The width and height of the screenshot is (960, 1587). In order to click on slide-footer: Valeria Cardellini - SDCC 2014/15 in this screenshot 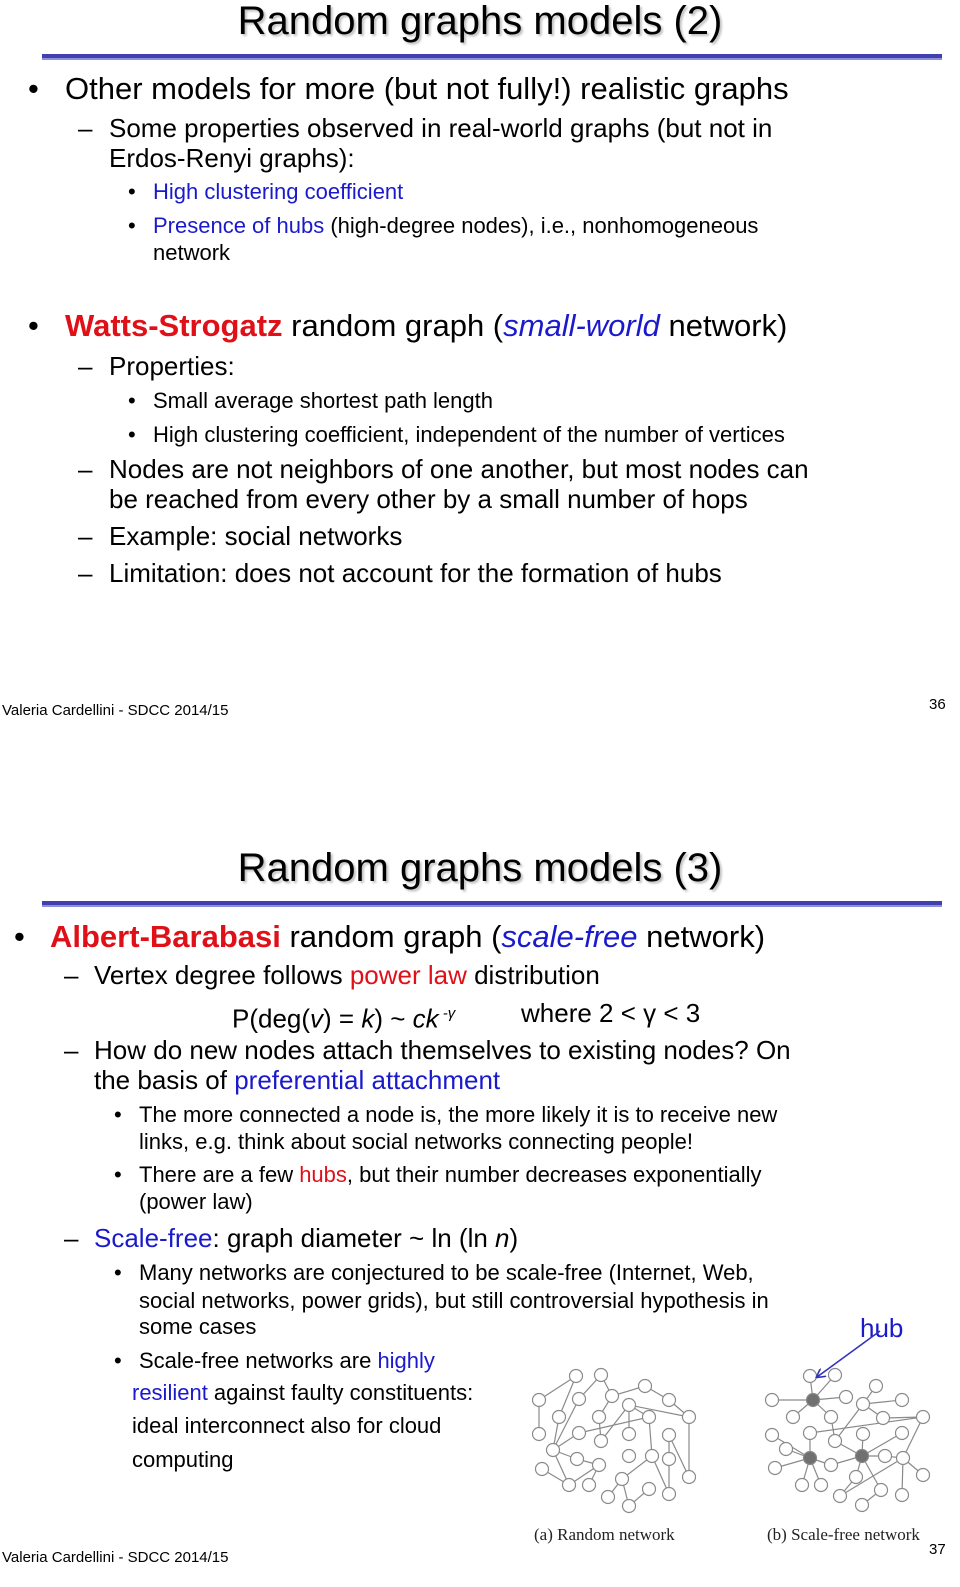, I will do `click(115, 1557)`.